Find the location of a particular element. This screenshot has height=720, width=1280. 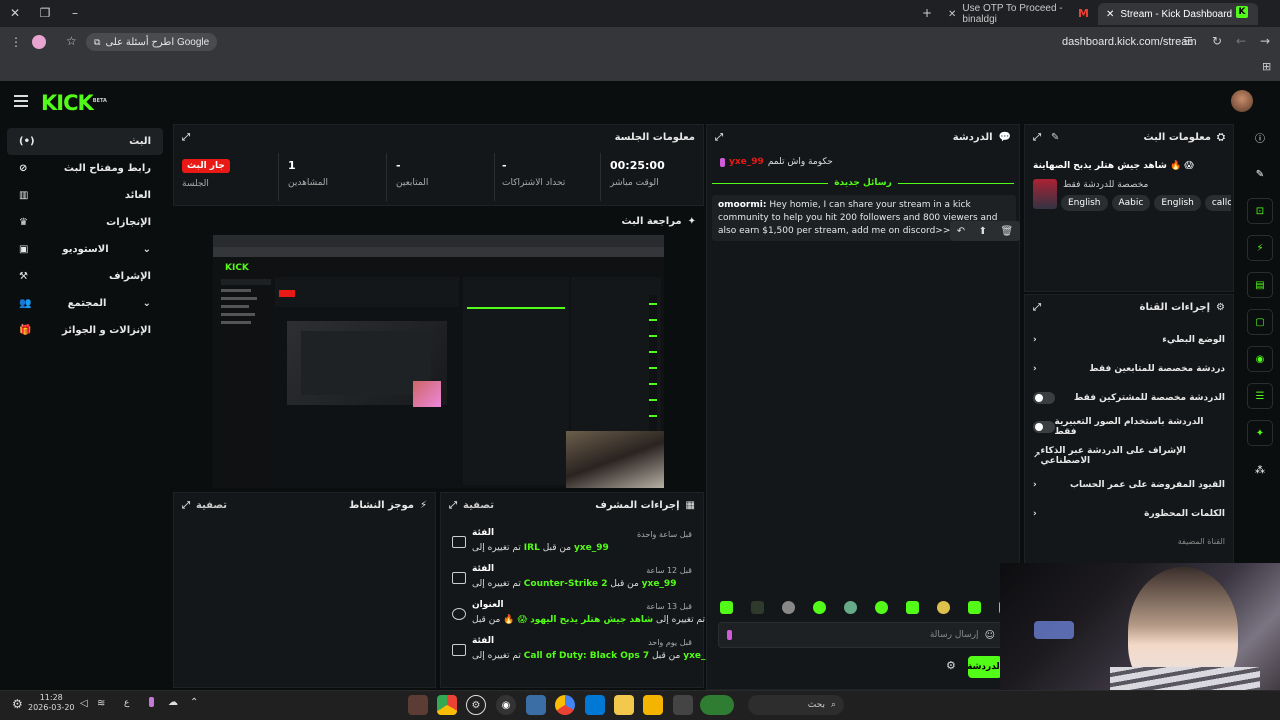

notes-icon: ▤ is located at coordinates (1260, 285).